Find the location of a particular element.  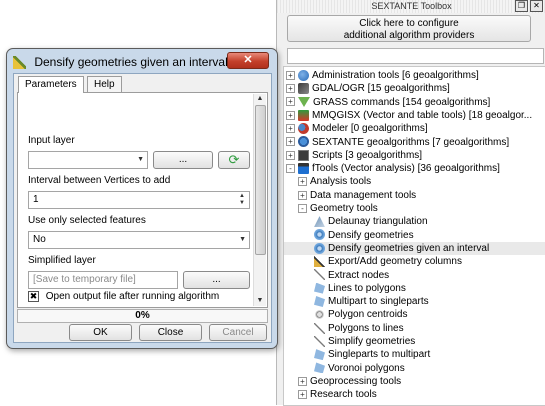

tree-item: Extract nodes is located at coordinates (351, 275).